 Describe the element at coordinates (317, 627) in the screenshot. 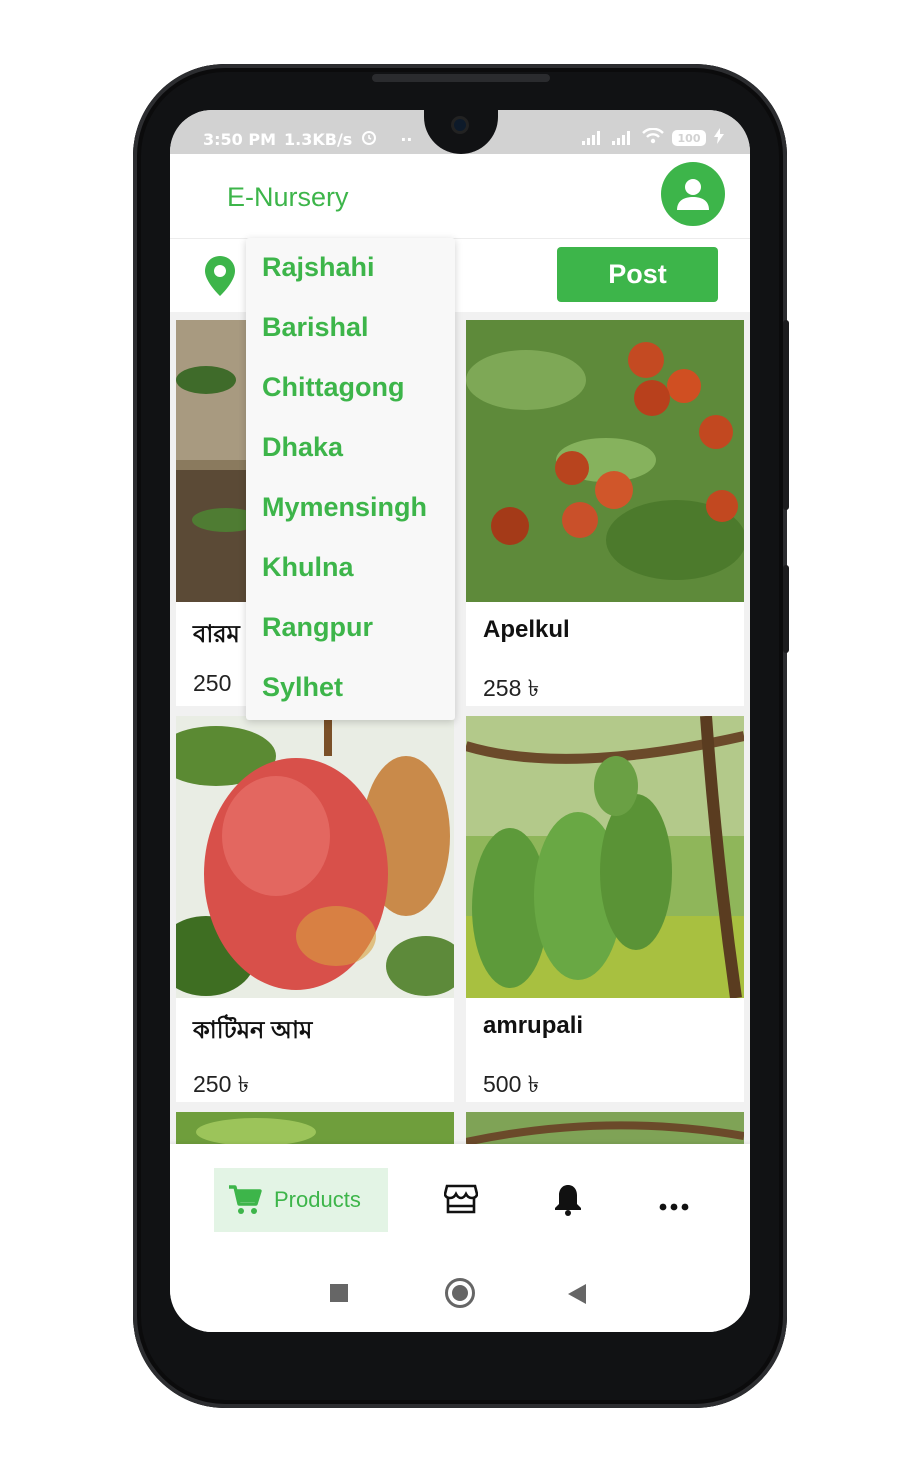

I see `location-option-rangpur: Rangpur` at that location.